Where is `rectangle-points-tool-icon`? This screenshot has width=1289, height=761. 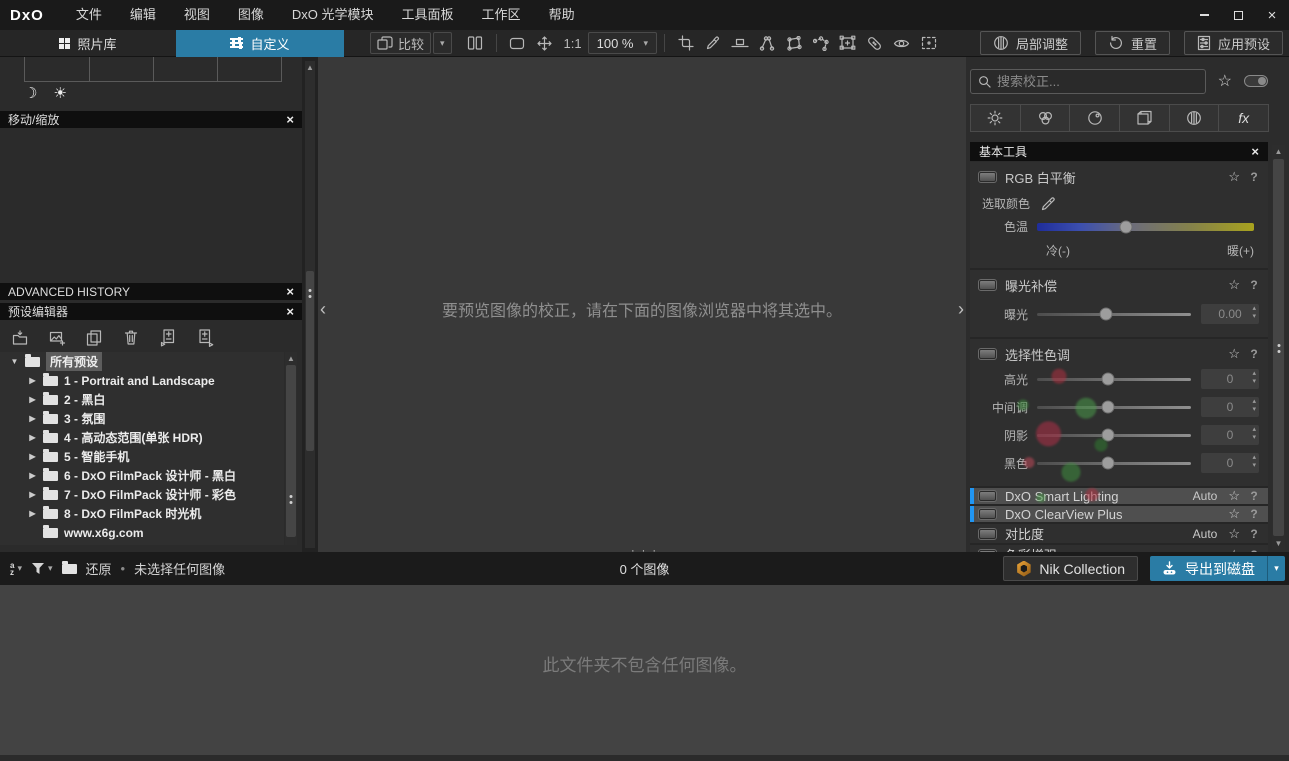 rectangle-points-tool-icon is located at coordinates (793, 43).